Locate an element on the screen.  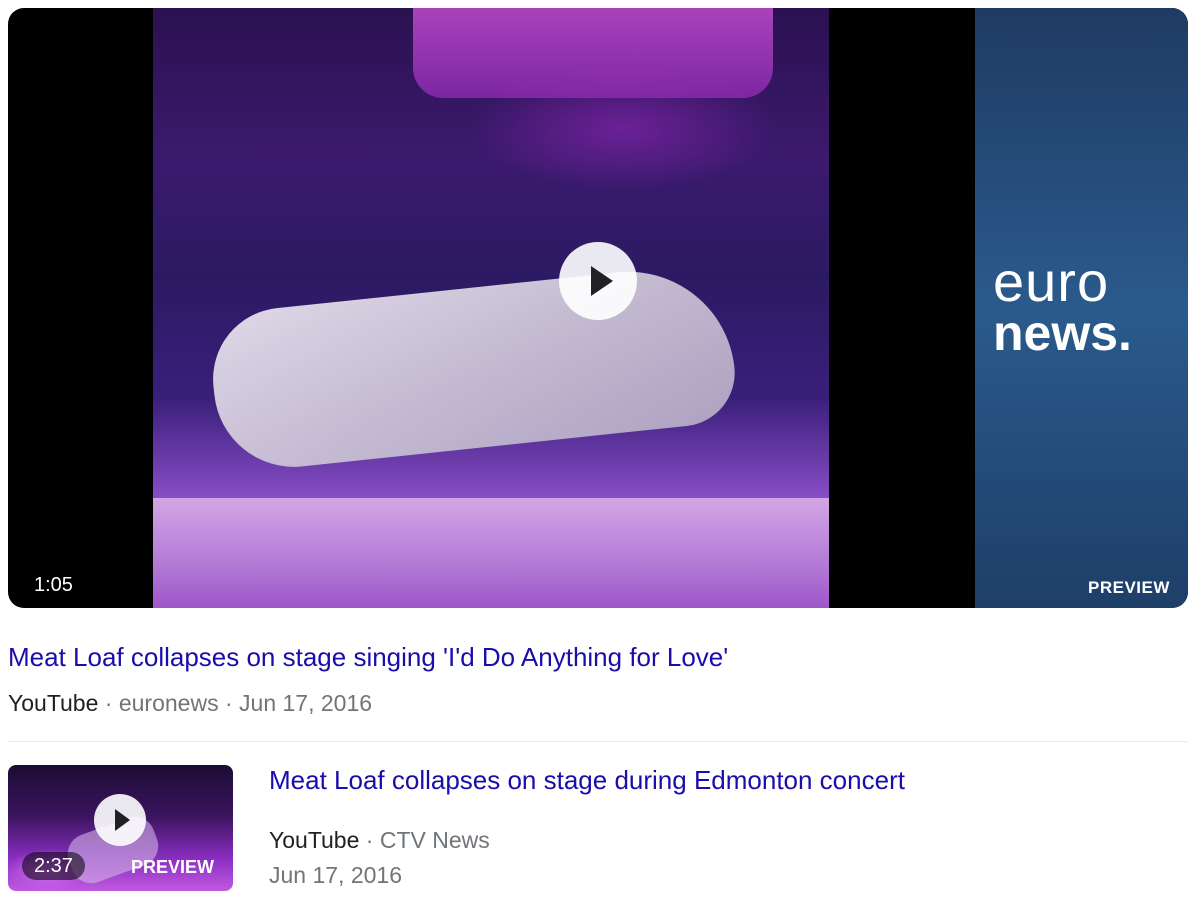
video-duration: 2:37 is located at coordinates (53, 866).